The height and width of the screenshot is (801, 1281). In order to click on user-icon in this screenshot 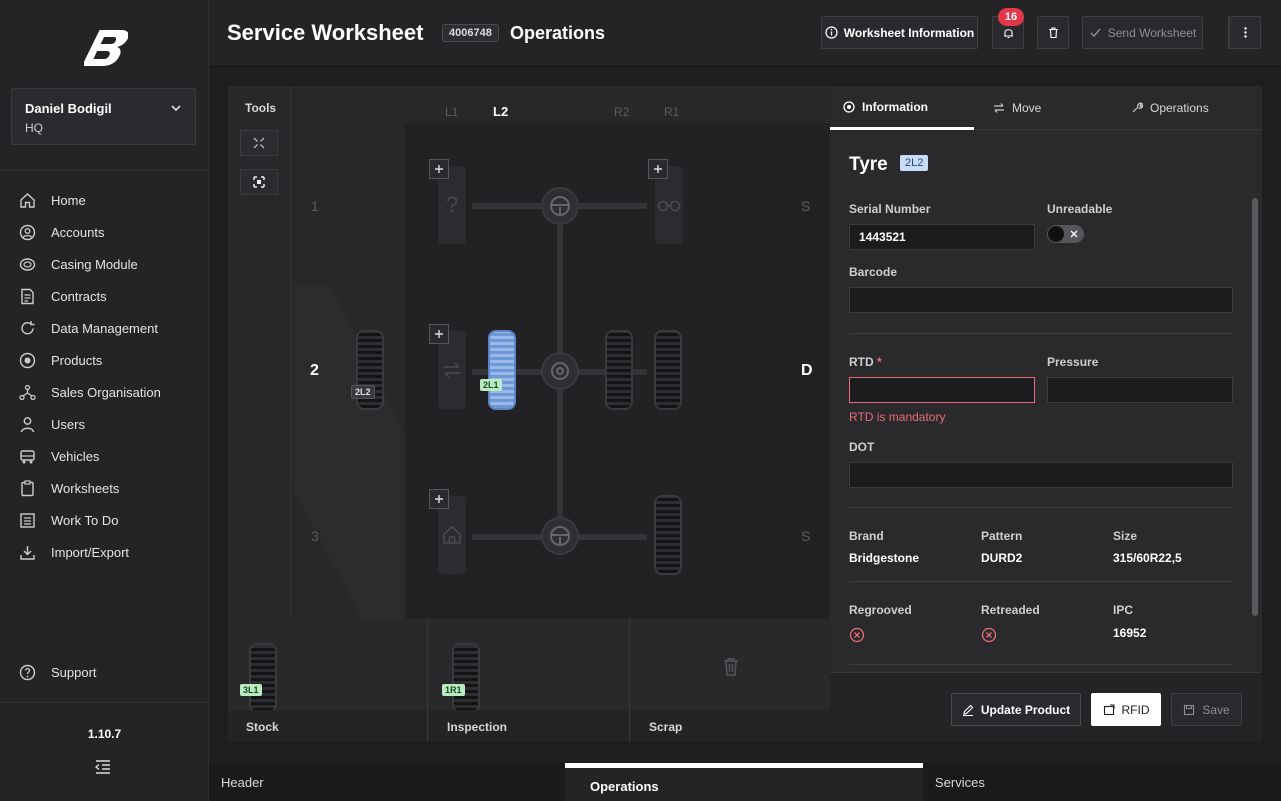, I will do `click(27, 424)`.